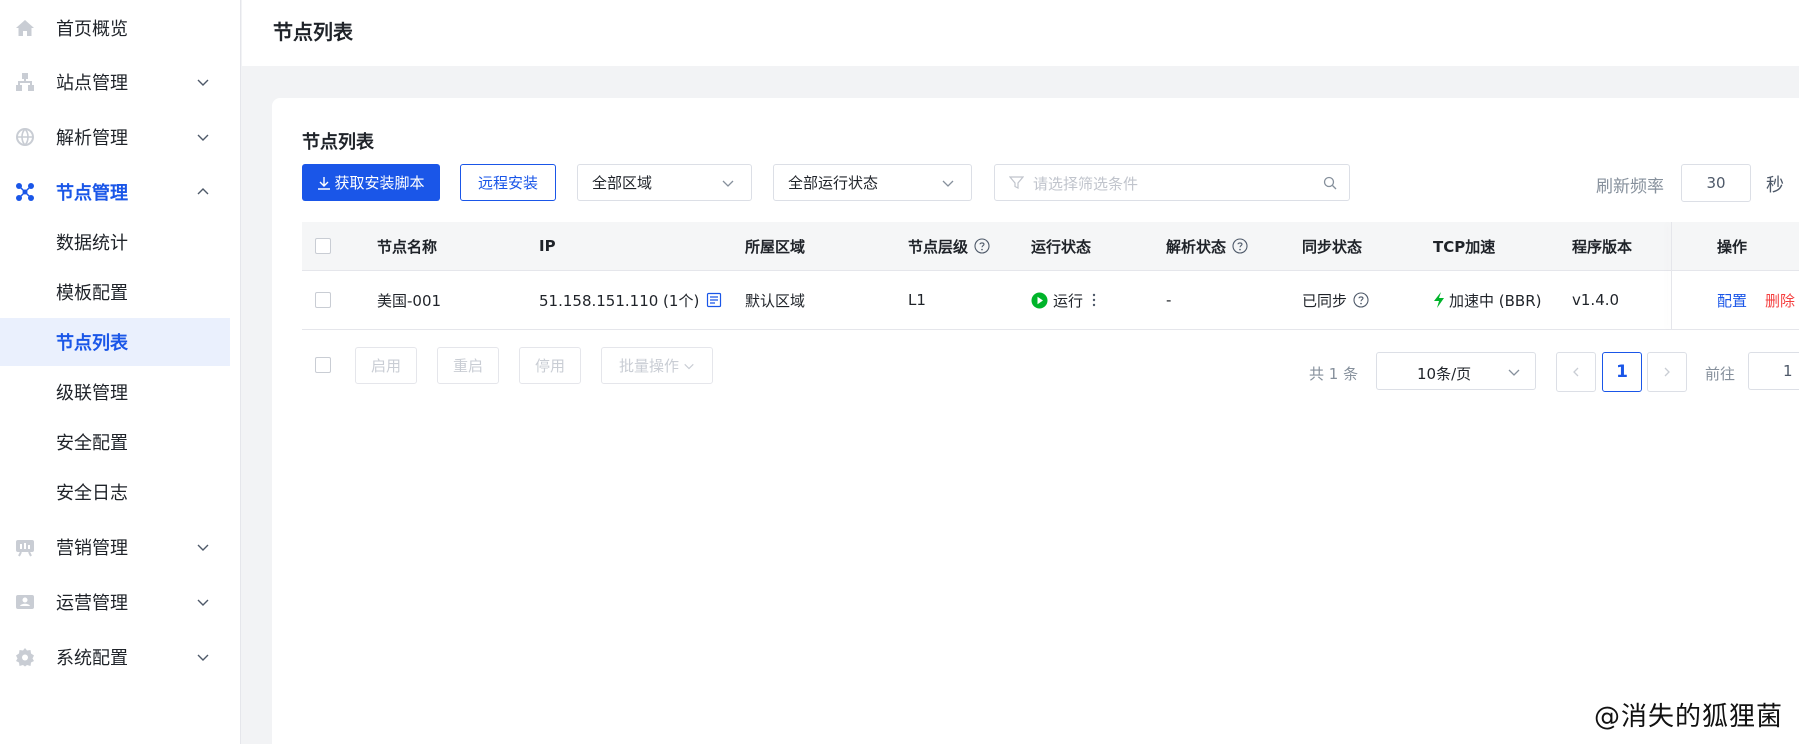 The height and width of the screenshot is (744, 1799). I want to click on tcp-value: 加速中 (BBR), so click(1495, 300).